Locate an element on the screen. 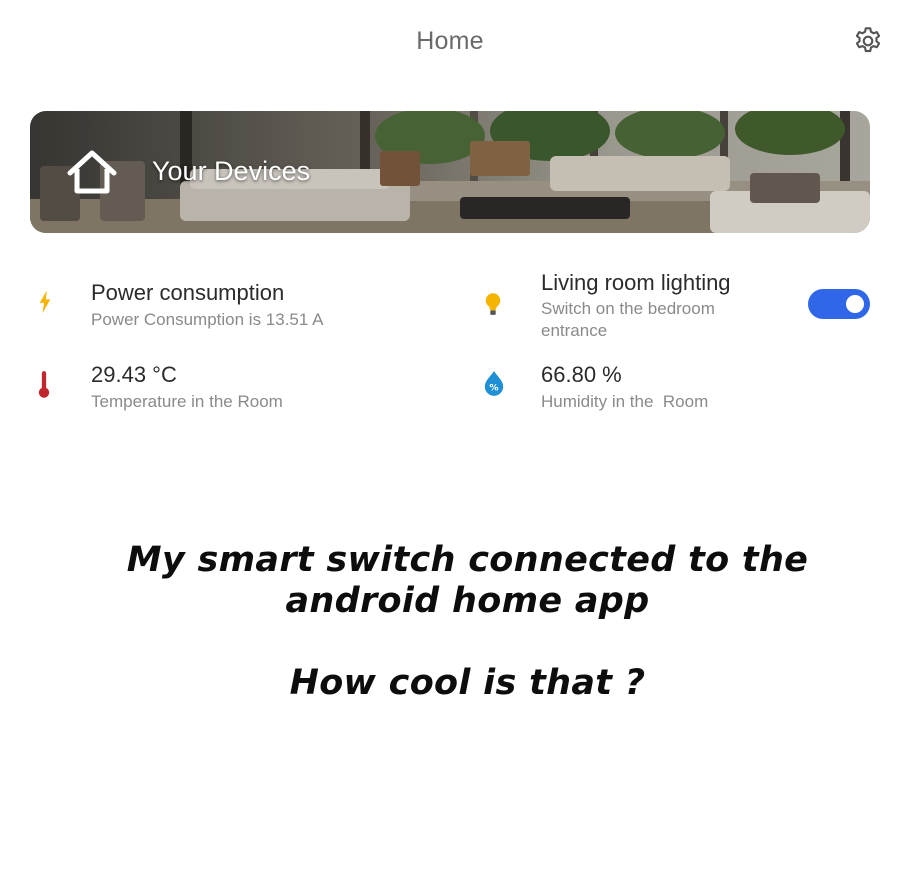  top-app-bar: Home is located at coordinates (450, 42).